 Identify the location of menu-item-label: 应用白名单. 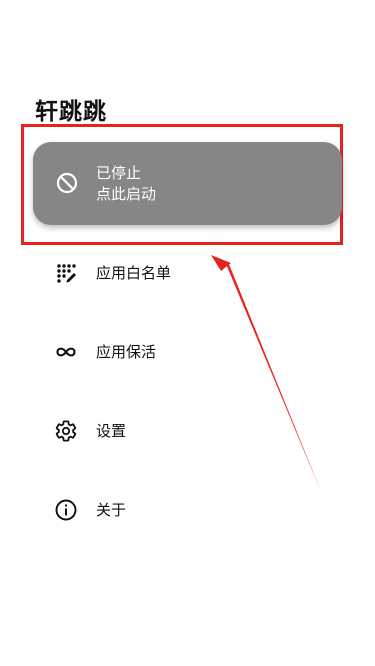
(134, 273).